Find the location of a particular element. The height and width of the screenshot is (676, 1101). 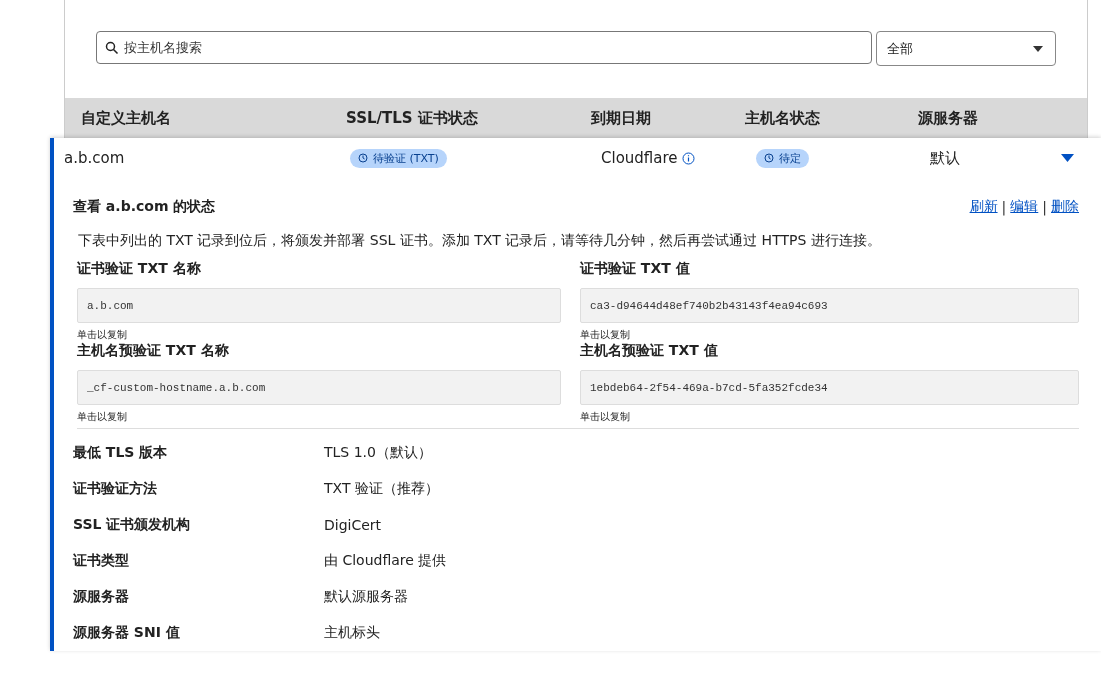

property-label: 源服务器 SNI 值 is located at coordinates (127, 633).